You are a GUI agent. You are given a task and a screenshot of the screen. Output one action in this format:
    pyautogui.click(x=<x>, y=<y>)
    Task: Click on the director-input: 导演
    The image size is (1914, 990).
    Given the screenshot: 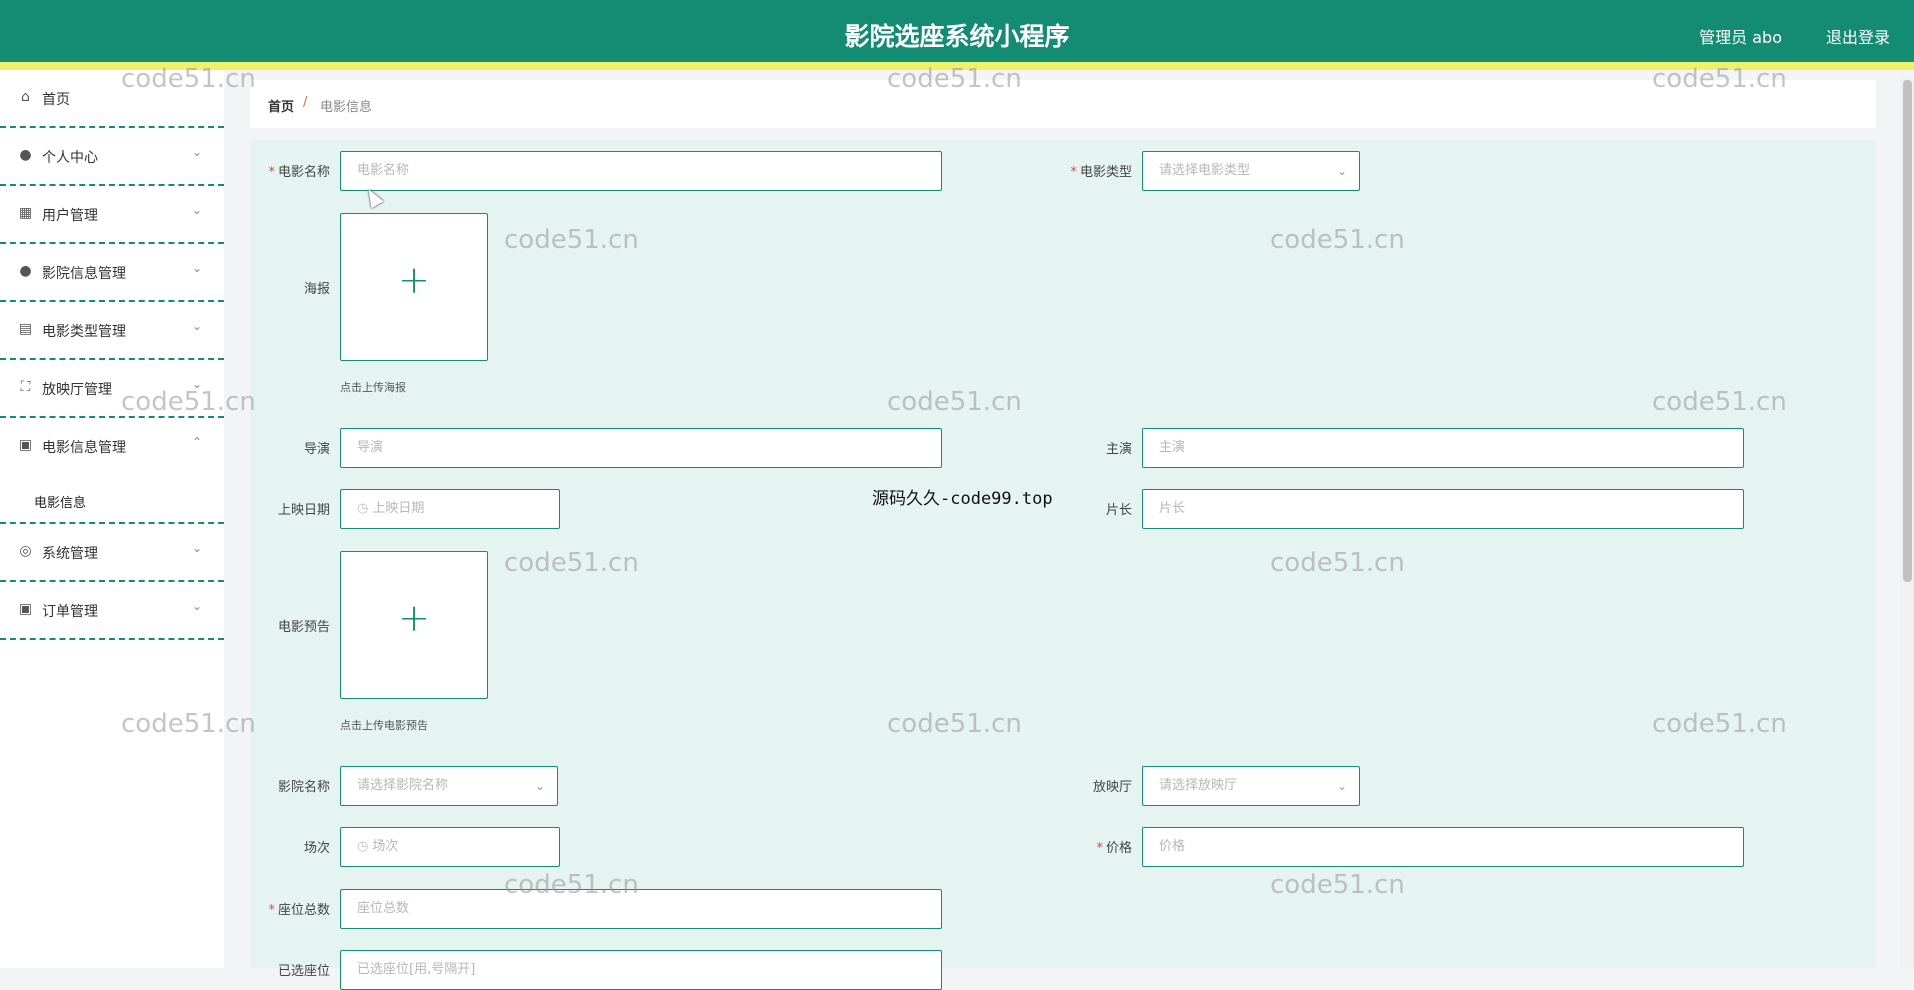 What is the action you would take?
    pyautogui.click(x=641, y=448)
    